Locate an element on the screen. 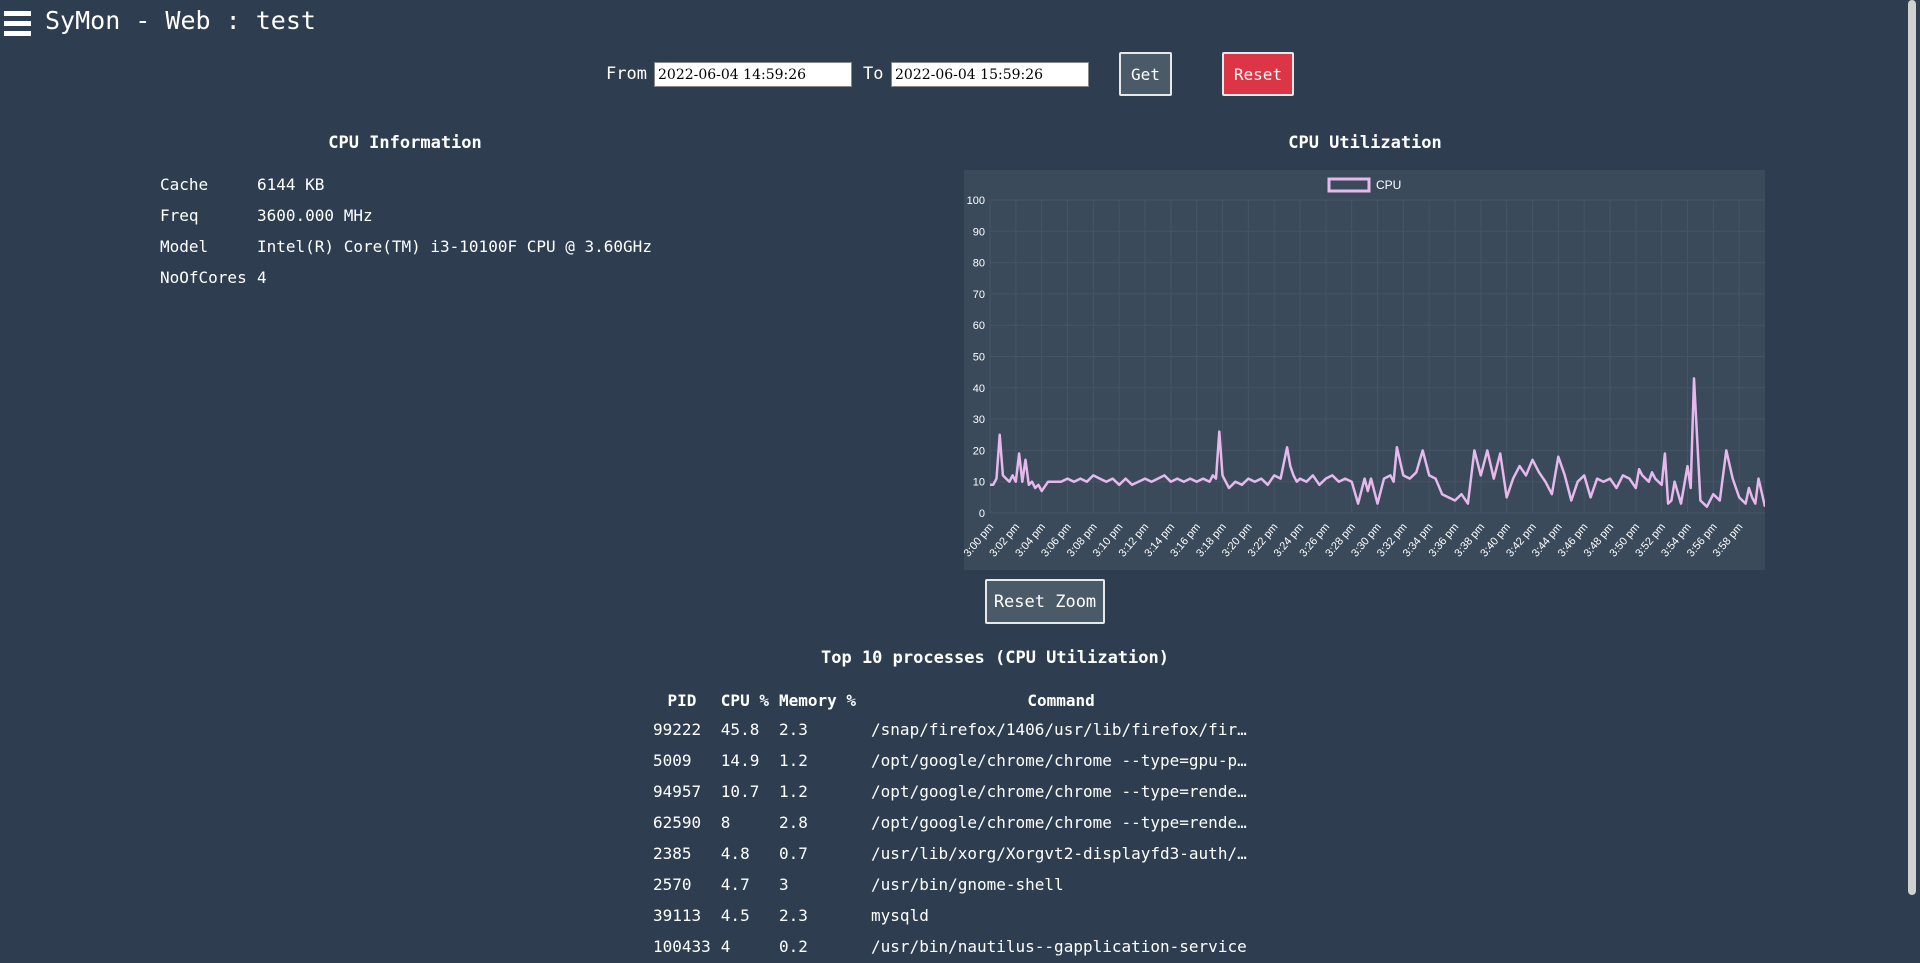 The height and width of the screenshot is (963, 1920). date-range-bar: From To Get Reset is located at coordinates (950, 74).